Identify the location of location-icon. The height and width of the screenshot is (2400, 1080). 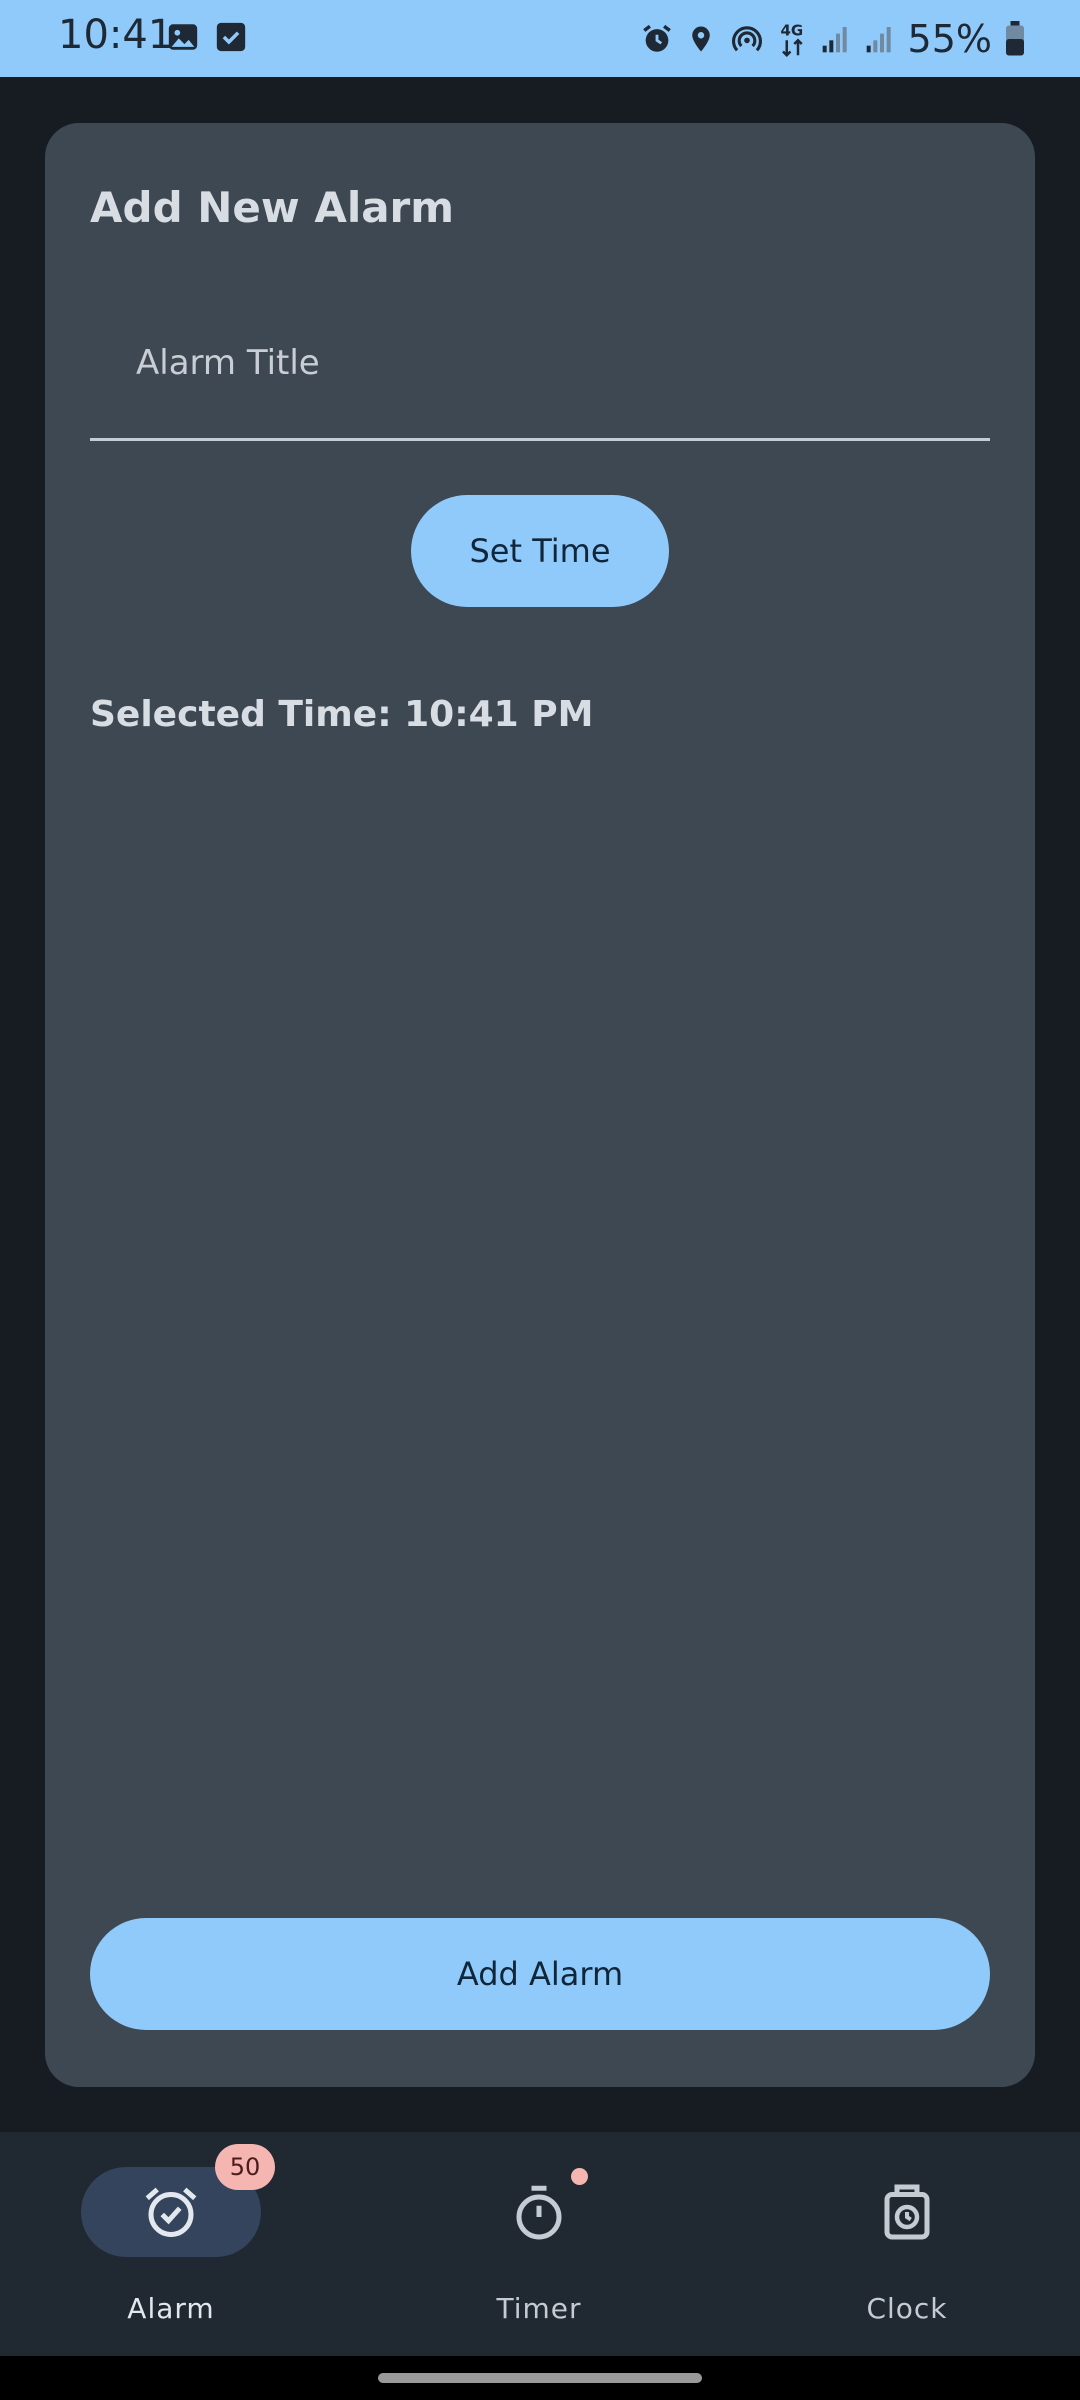
(701, 39).